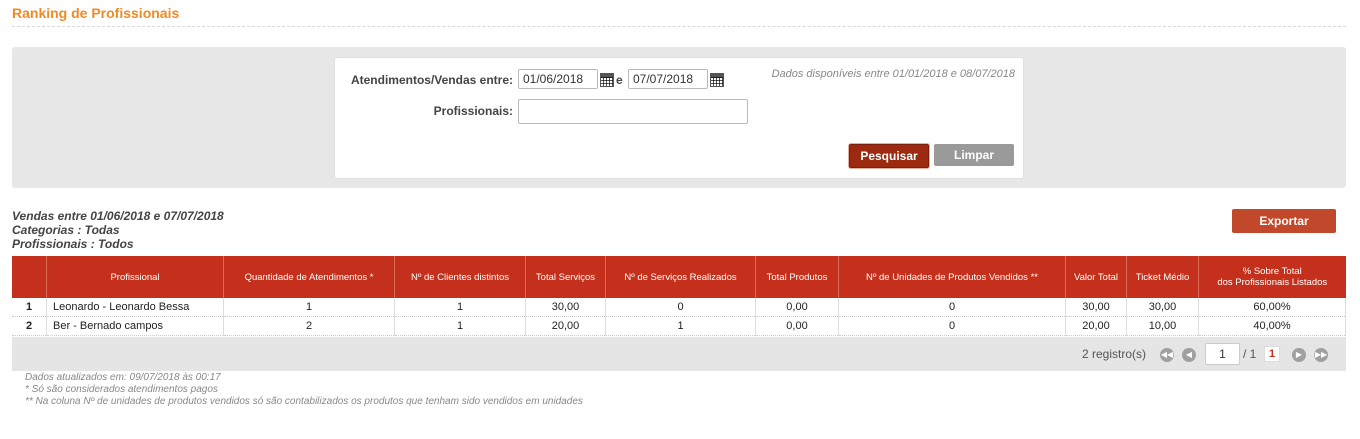 This screenshot has width=1360, height=439. I want to click on title-divider, so click(679, 26).